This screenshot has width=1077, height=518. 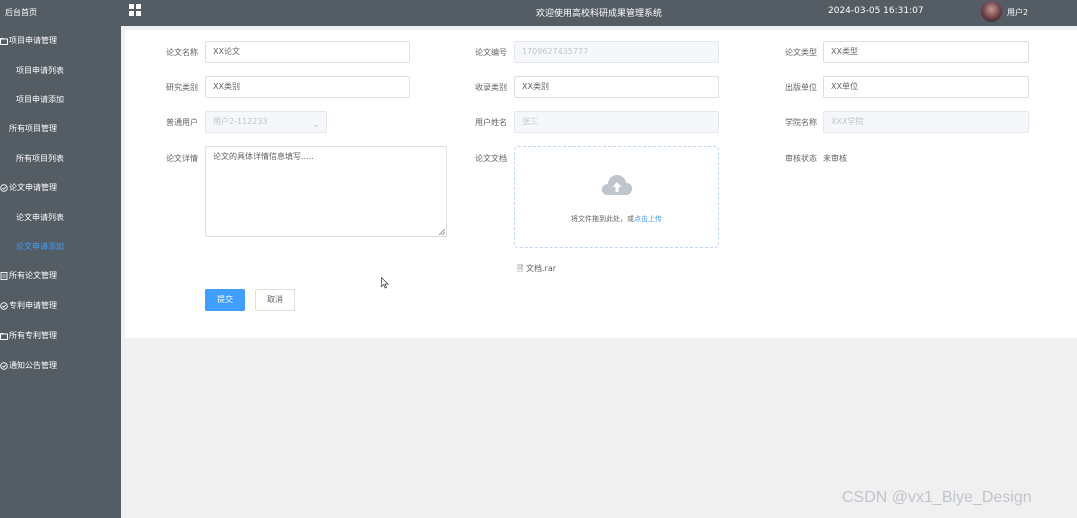 What do you see at coordinates (4, 276) in the screenshot?
I see `document-icon` at bounding box center [4, 276].